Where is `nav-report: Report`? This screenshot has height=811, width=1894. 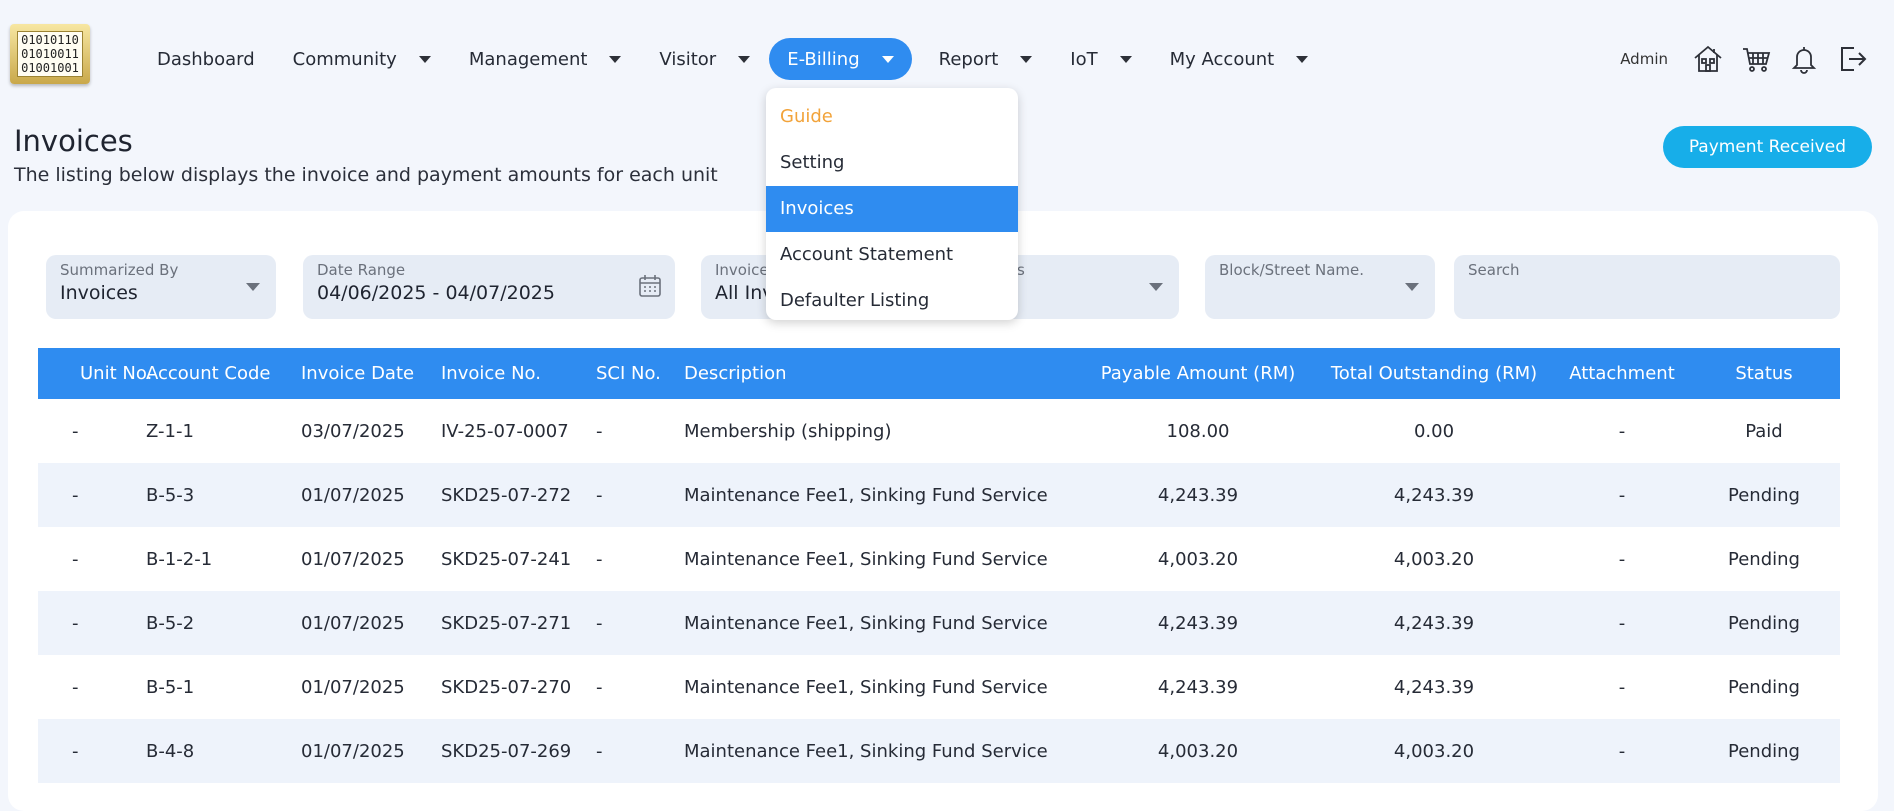 nav-report: Report is located at coordinates (986, 59).